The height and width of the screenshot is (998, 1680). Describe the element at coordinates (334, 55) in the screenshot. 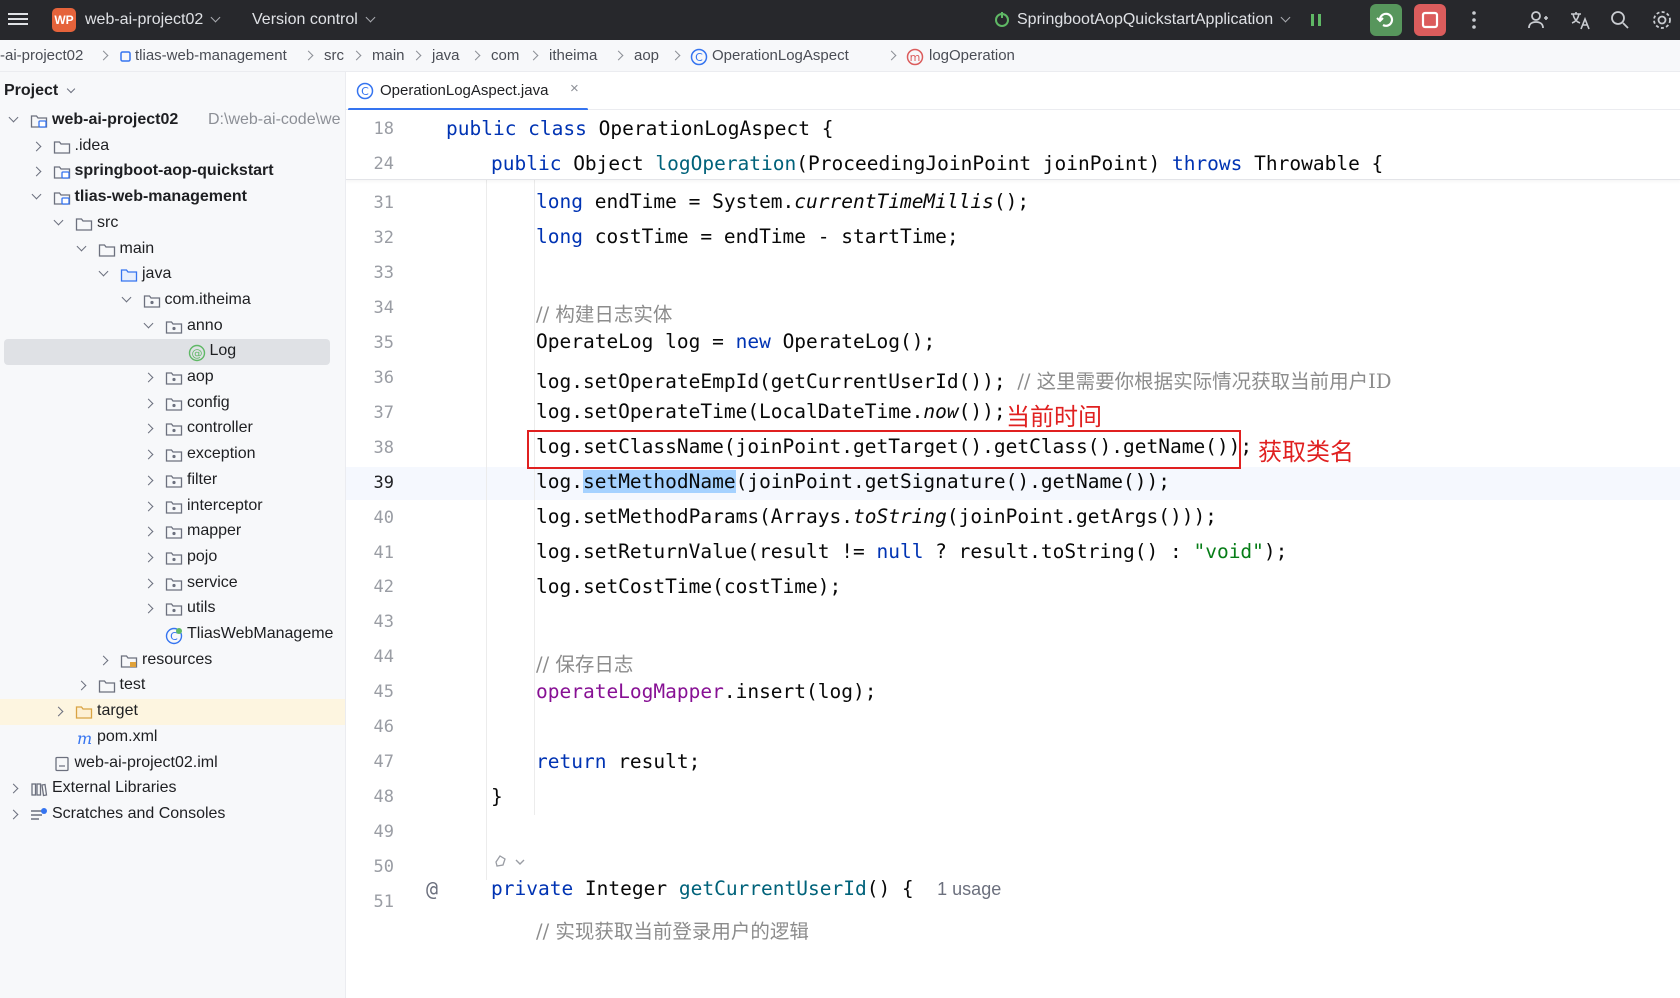

I see `breadcrumb-item: src` at that location.